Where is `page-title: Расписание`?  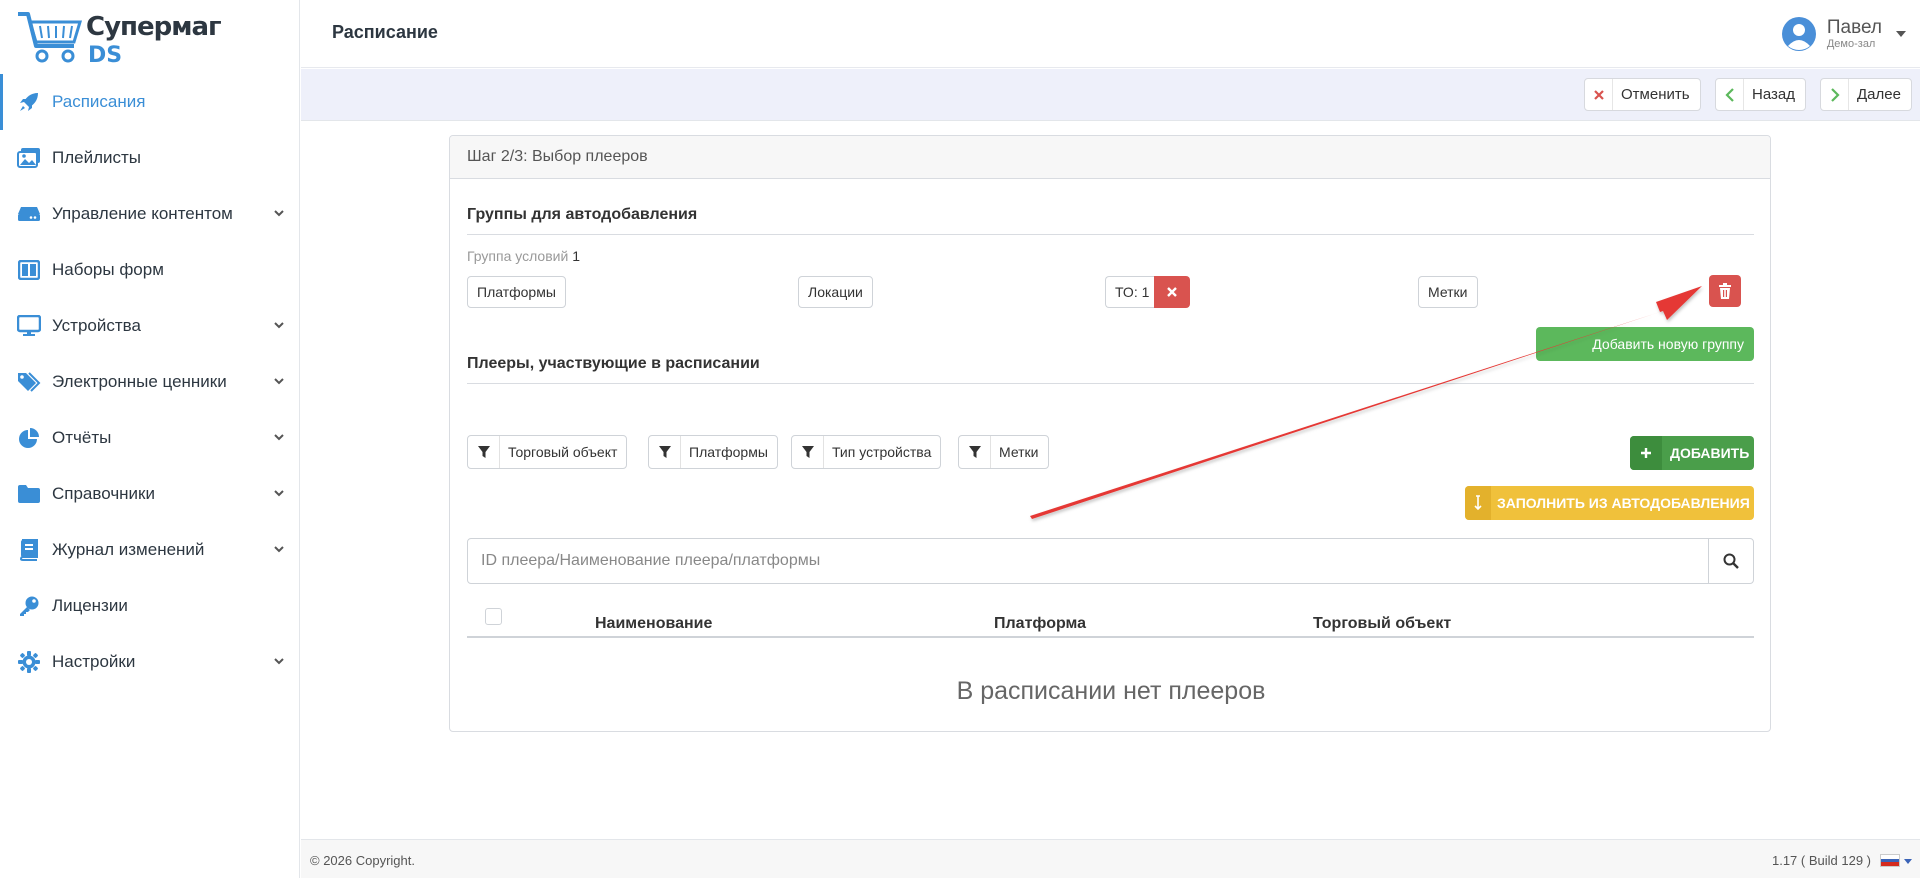
page-title: Расписание is located at coordinates (385, 32).